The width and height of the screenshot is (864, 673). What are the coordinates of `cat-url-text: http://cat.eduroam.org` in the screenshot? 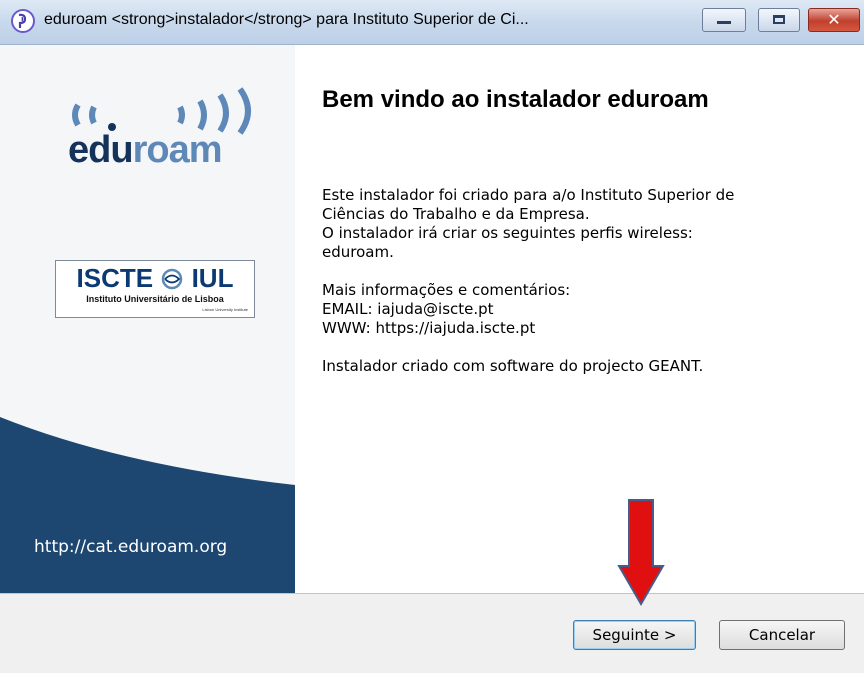 It's located at (131, 547).